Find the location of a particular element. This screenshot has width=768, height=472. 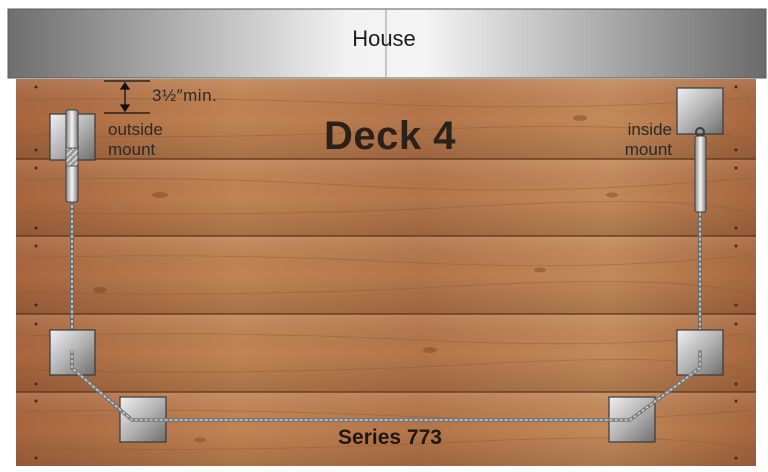

outside-mount-label-line2: mount is located at coordinates (132, 149).